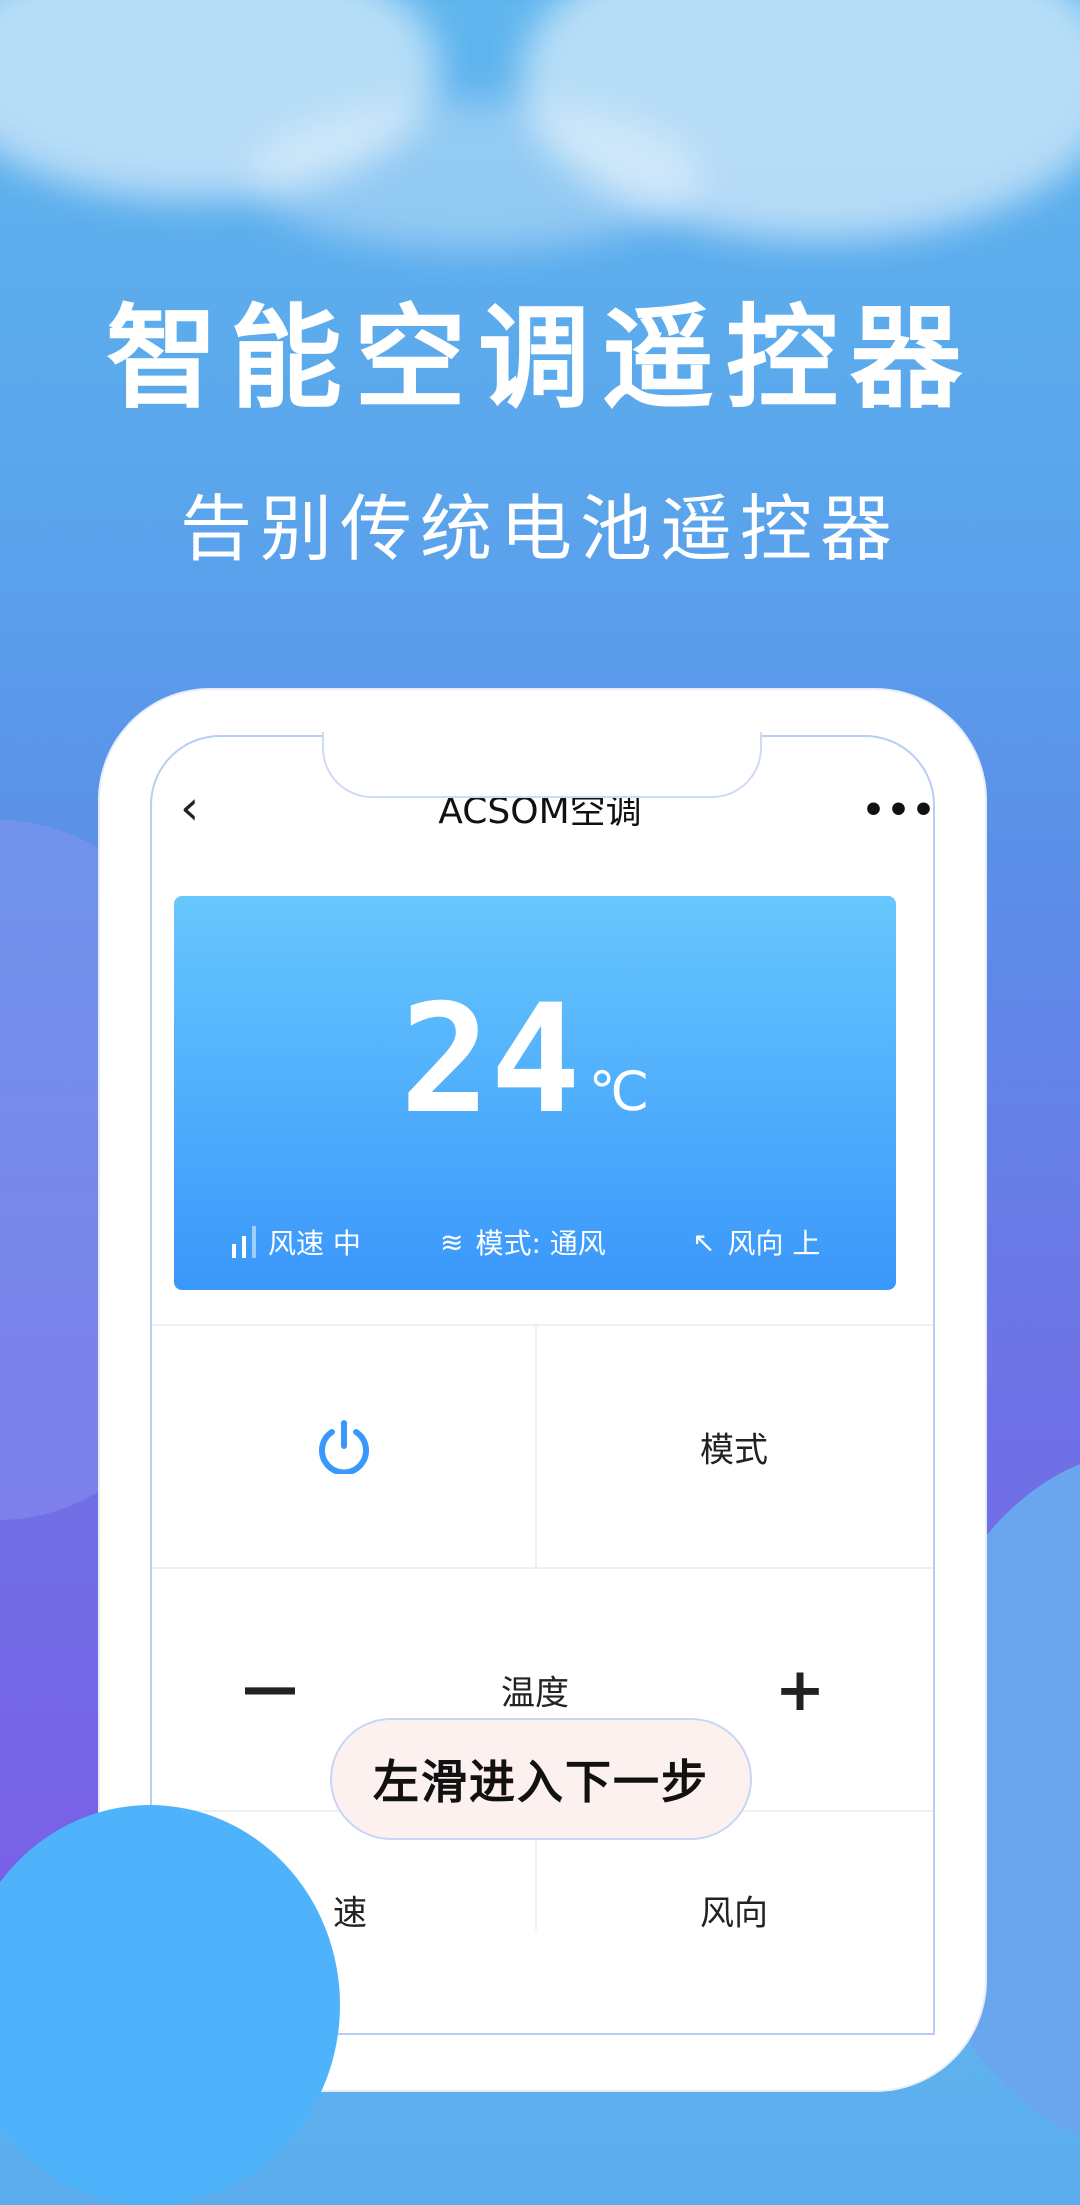 Image resolution: width=1080 pixels, height=2205 pixels. Describe the element at coordinates (540, 359) in the screenshot. I see `promo-headline: 智能空调遥控器` at that location.